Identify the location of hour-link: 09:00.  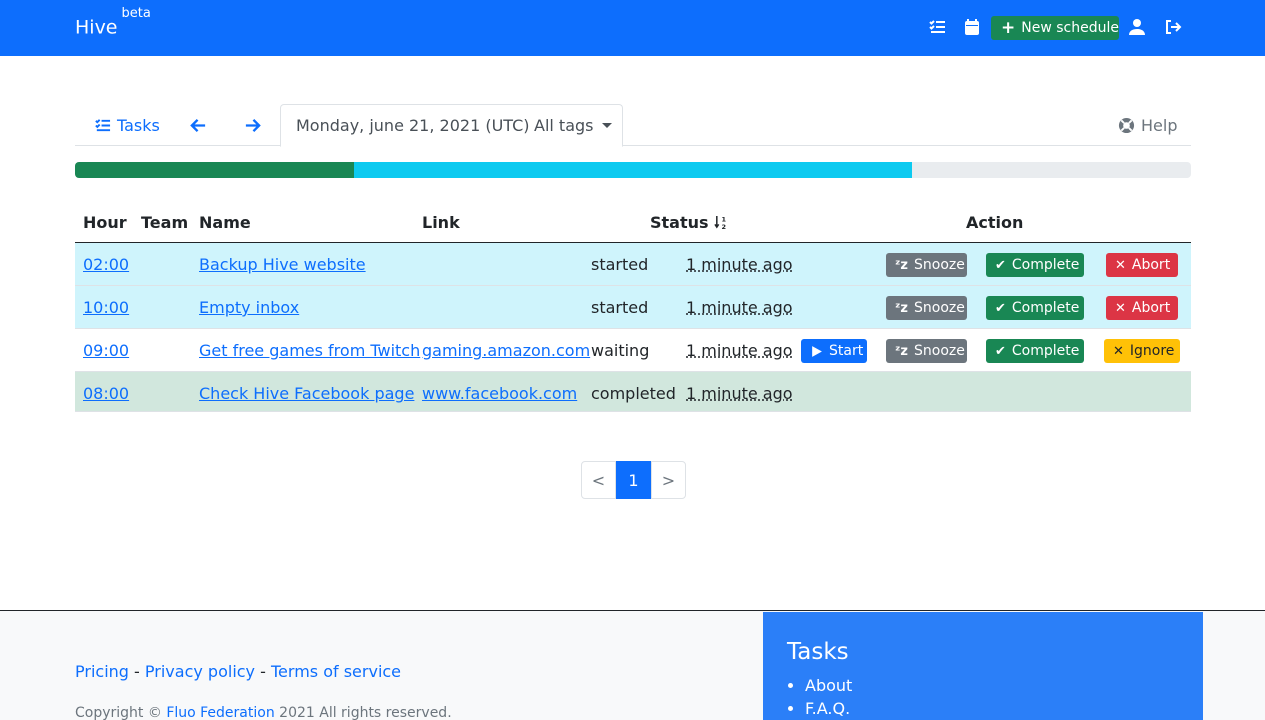
(106, 350).